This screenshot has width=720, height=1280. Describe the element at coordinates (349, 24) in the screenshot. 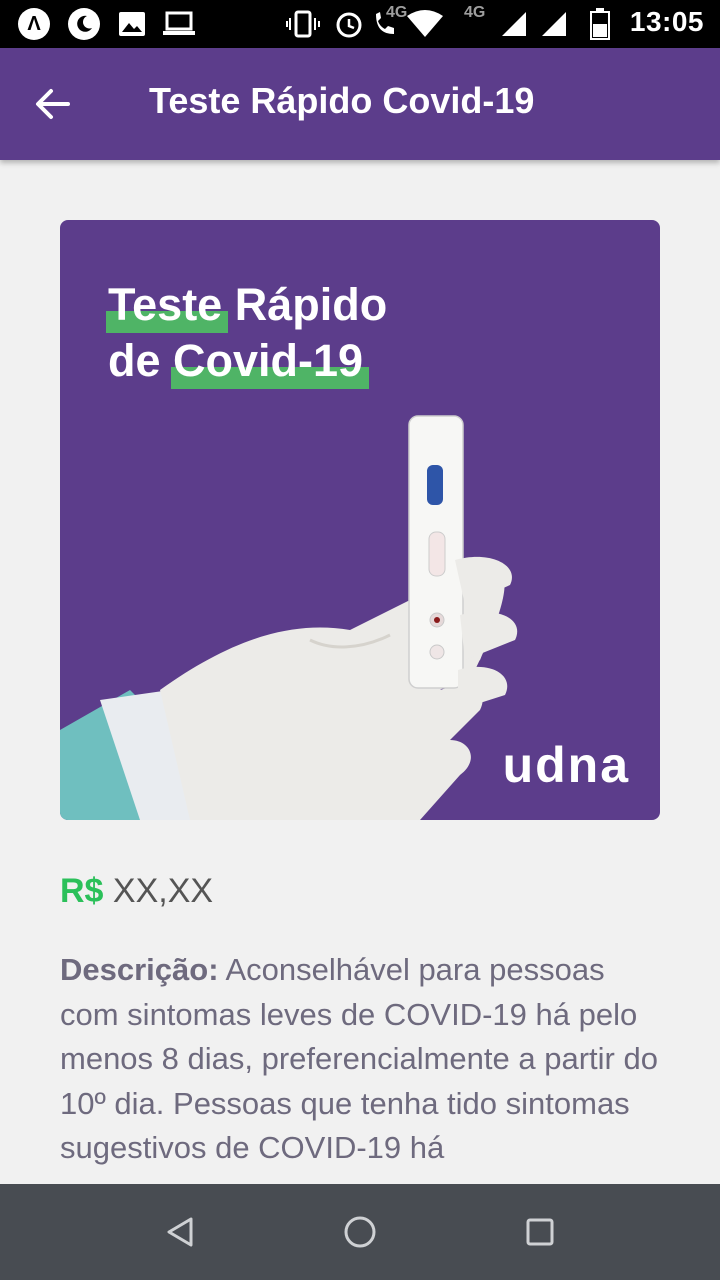

I see `alarm-icon` at that location.